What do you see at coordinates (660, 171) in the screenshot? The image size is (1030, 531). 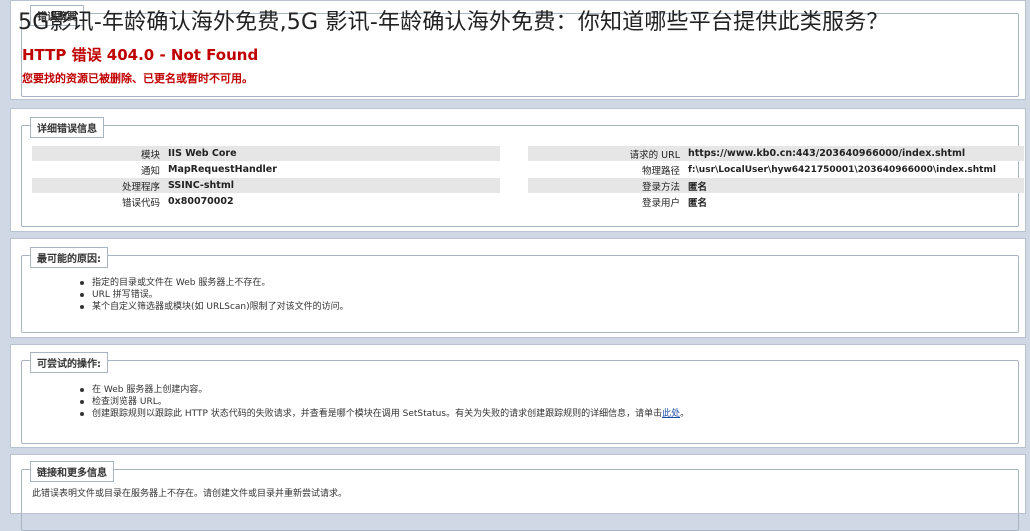 I see `detail-label: 物理路径` at bounding box center [660, 171].